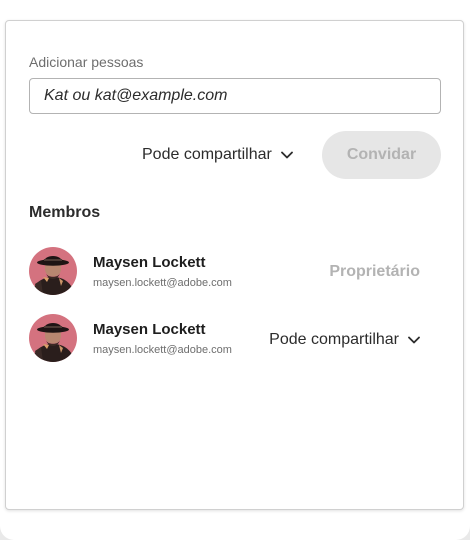 Image resolution: width=470 pixels, height=540 pixels. Describe the element at coordinates (334, 339) in the screenshot. I see `member-permission-value: Pode compartilhar` at that location.